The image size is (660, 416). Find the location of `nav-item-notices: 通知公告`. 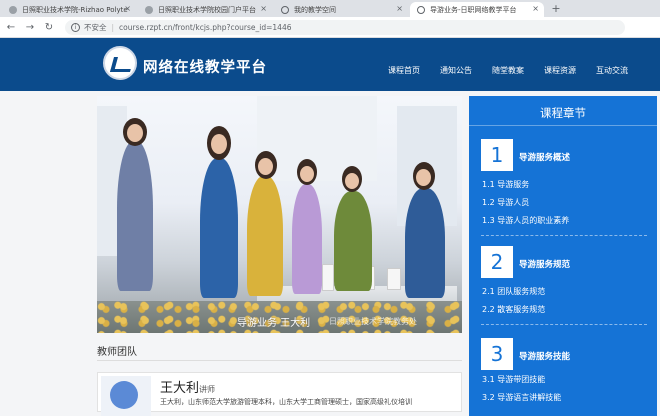

nav-item-notices: 通知公告 is located at coordinates (456, 70).